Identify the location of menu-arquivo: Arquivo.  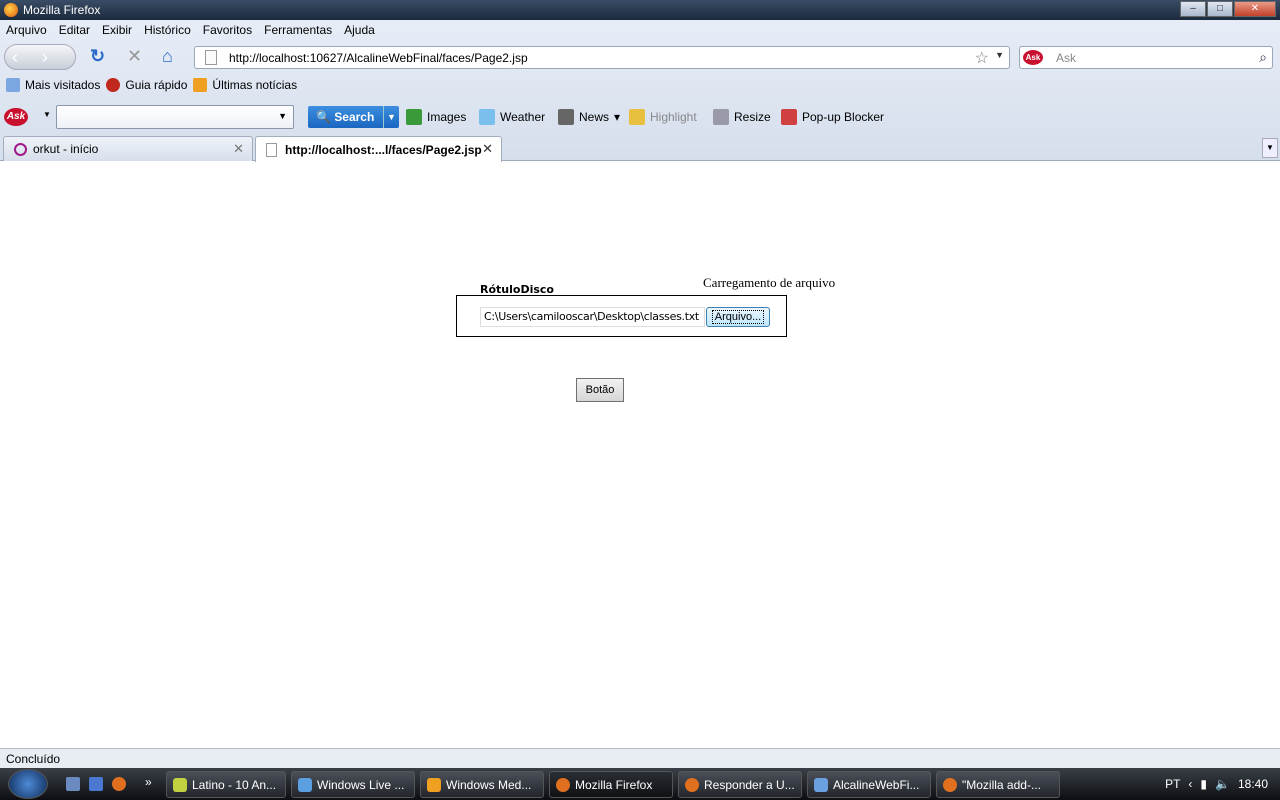
(26, 30).